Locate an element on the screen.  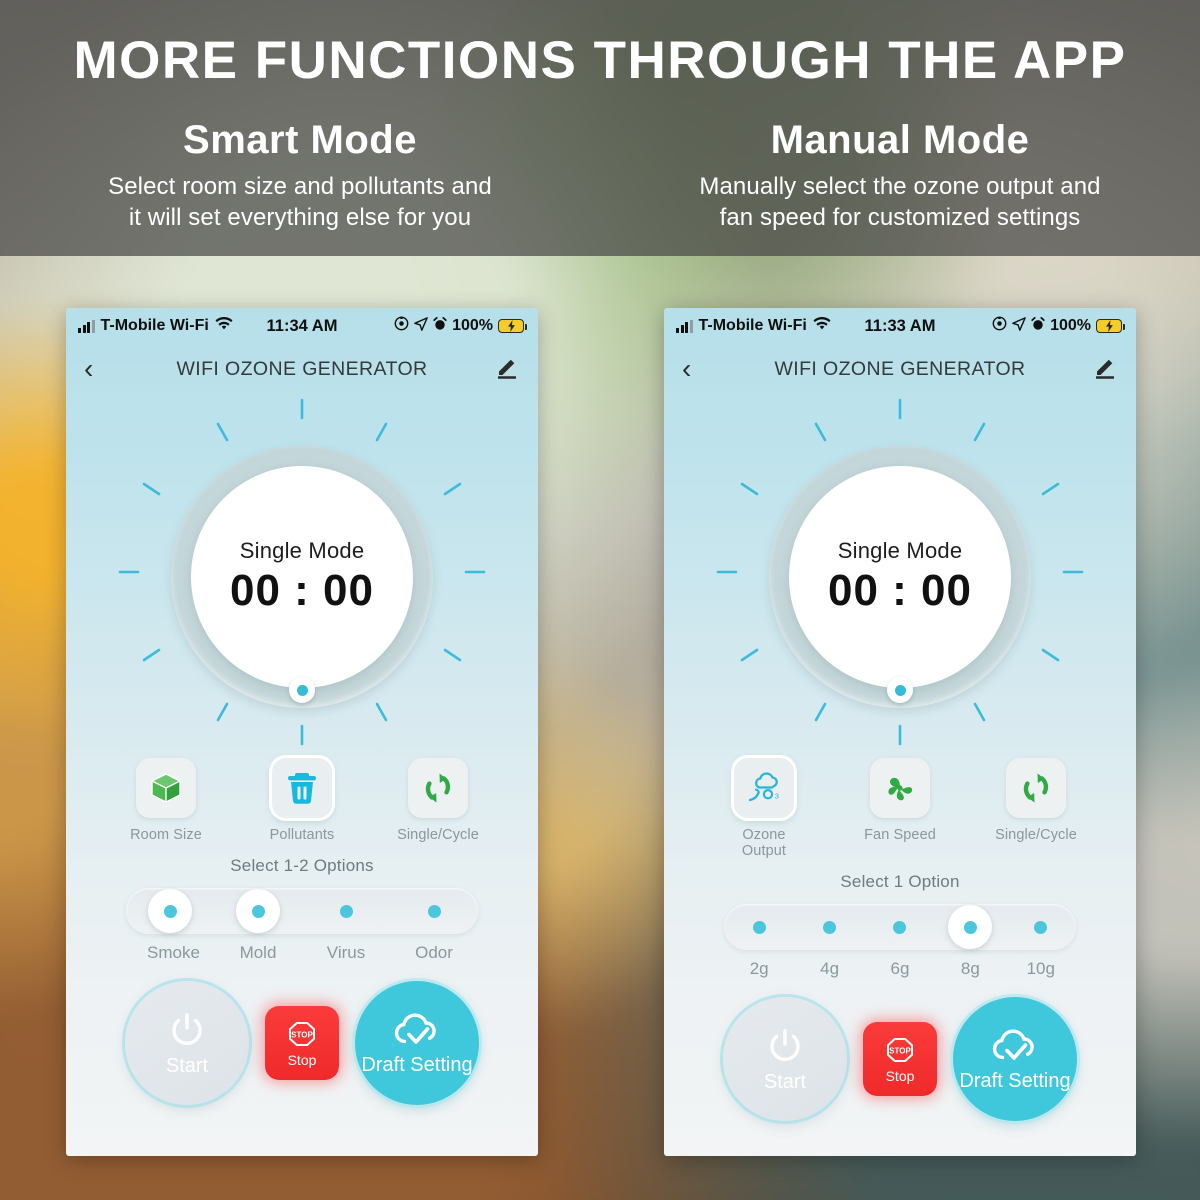
option-label-4g: 4g is located at coordinates (830, 968).